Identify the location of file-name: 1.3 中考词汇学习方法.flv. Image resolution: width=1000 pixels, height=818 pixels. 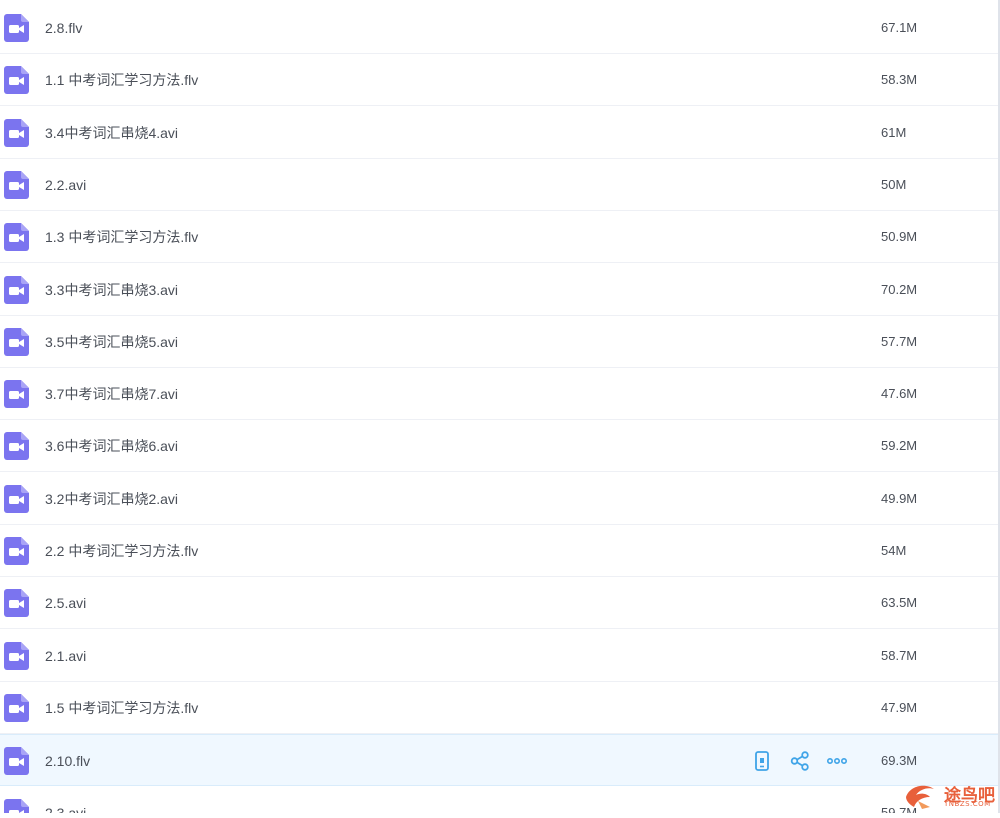
(121, 237).